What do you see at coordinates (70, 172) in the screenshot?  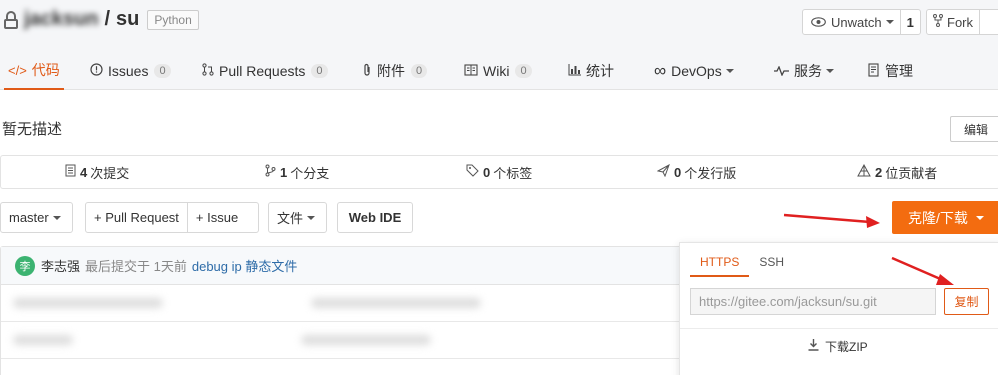 I see `commit-icon` at bounding box center [70, 172].